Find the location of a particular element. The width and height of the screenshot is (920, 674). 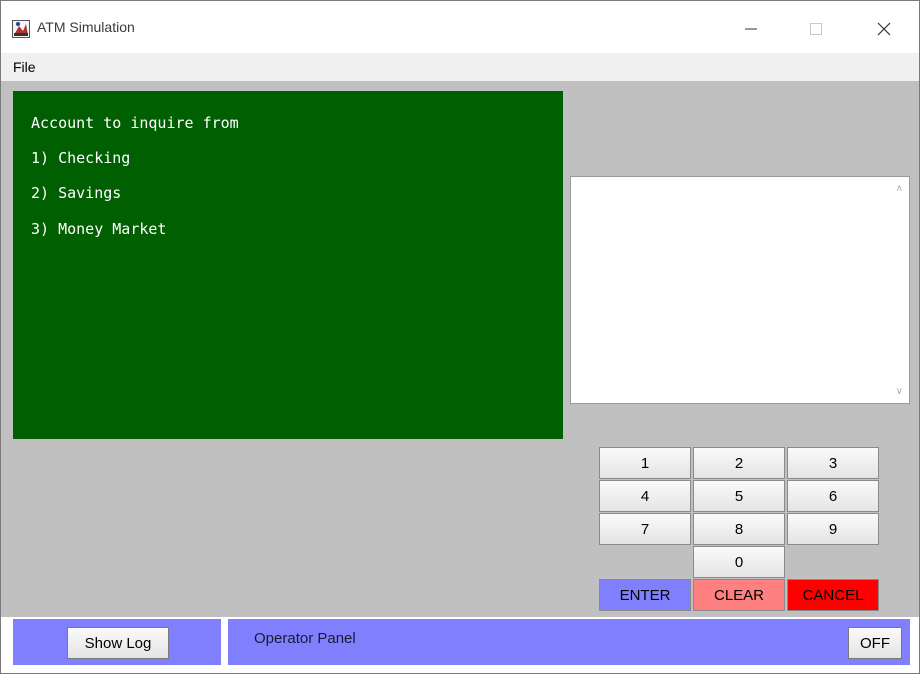

key-8-button: 8 is located at coordinates (739, 529).